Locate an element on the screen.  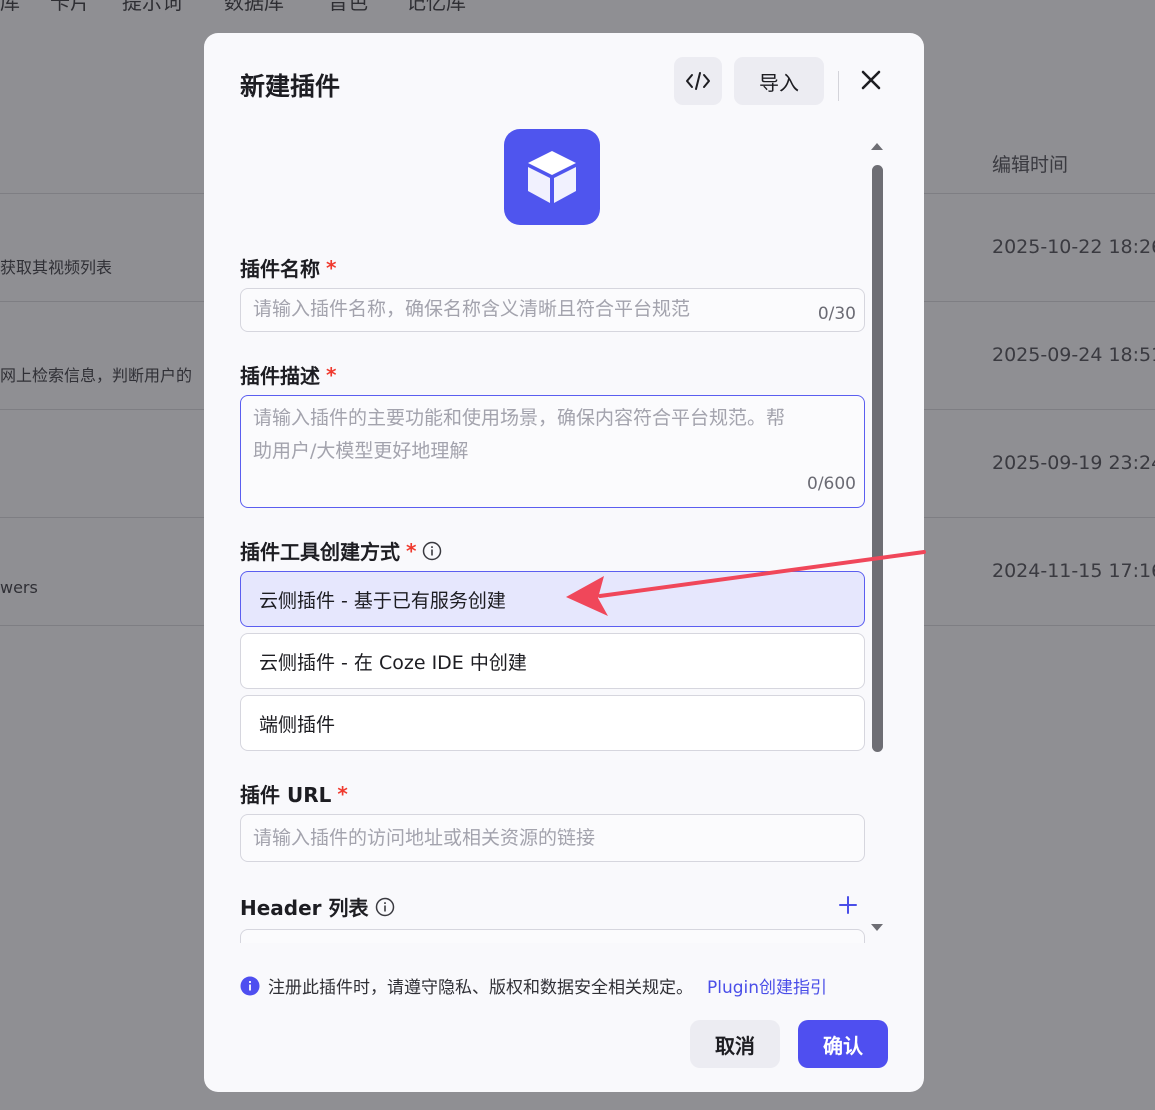
plus-icon is located at coordinates (848, 905).